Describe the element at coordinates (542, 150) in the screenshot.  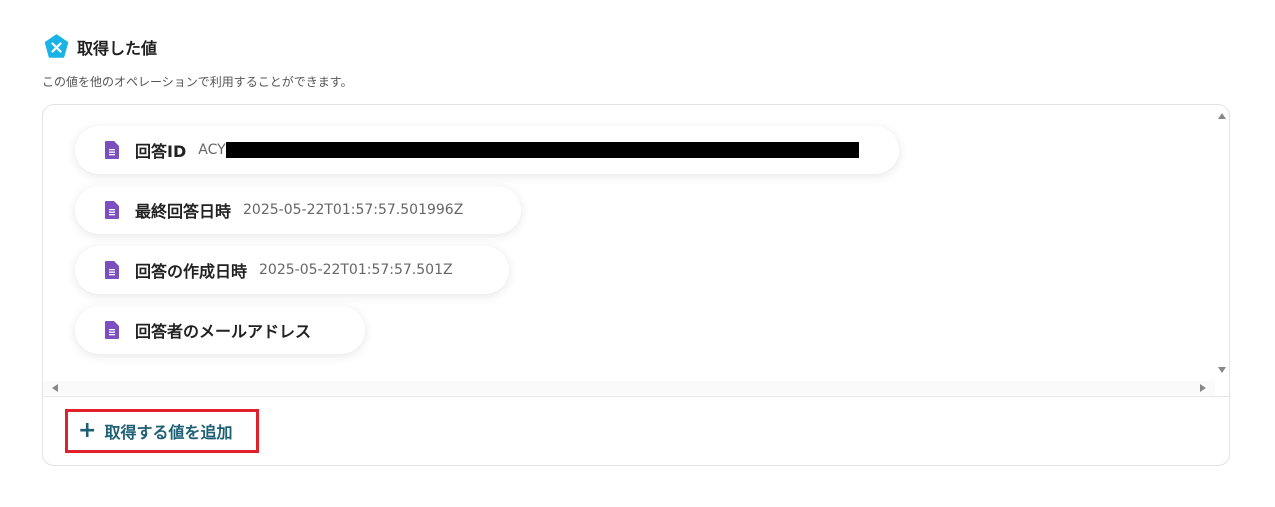
I see `redaction-bar` at that location.